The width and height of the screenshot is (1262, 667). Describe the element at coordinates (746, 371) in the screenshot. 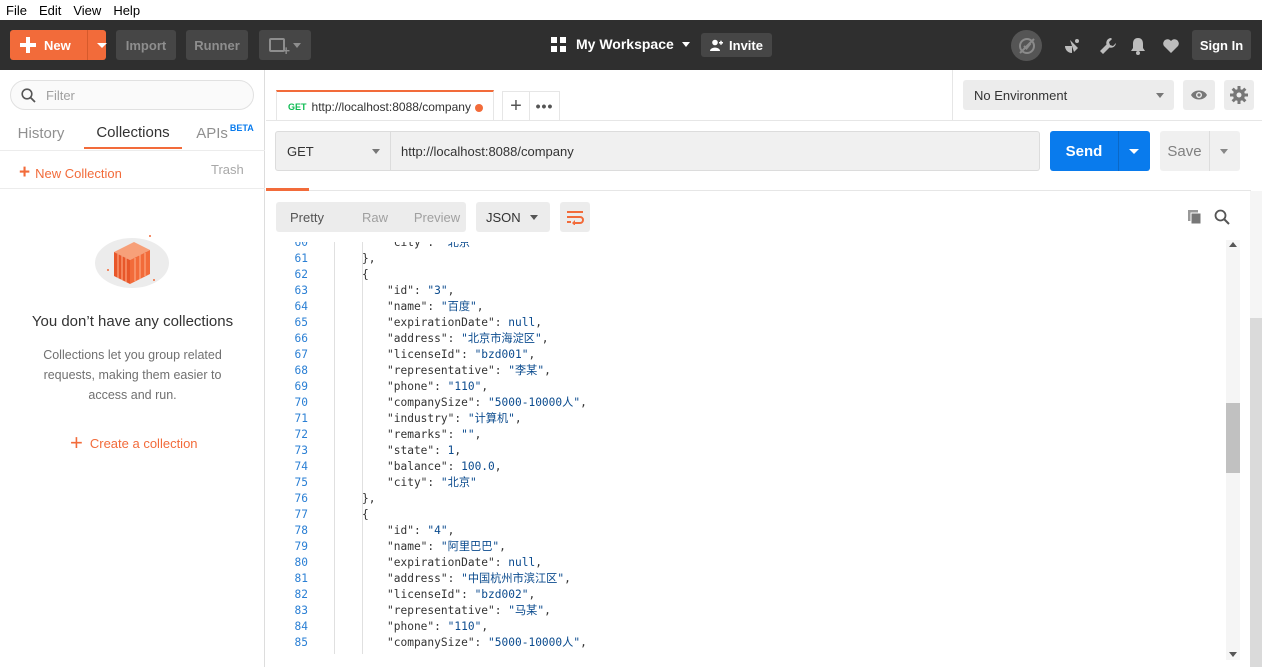

I see `code-line: 68 "representative": "李某",` at that location.